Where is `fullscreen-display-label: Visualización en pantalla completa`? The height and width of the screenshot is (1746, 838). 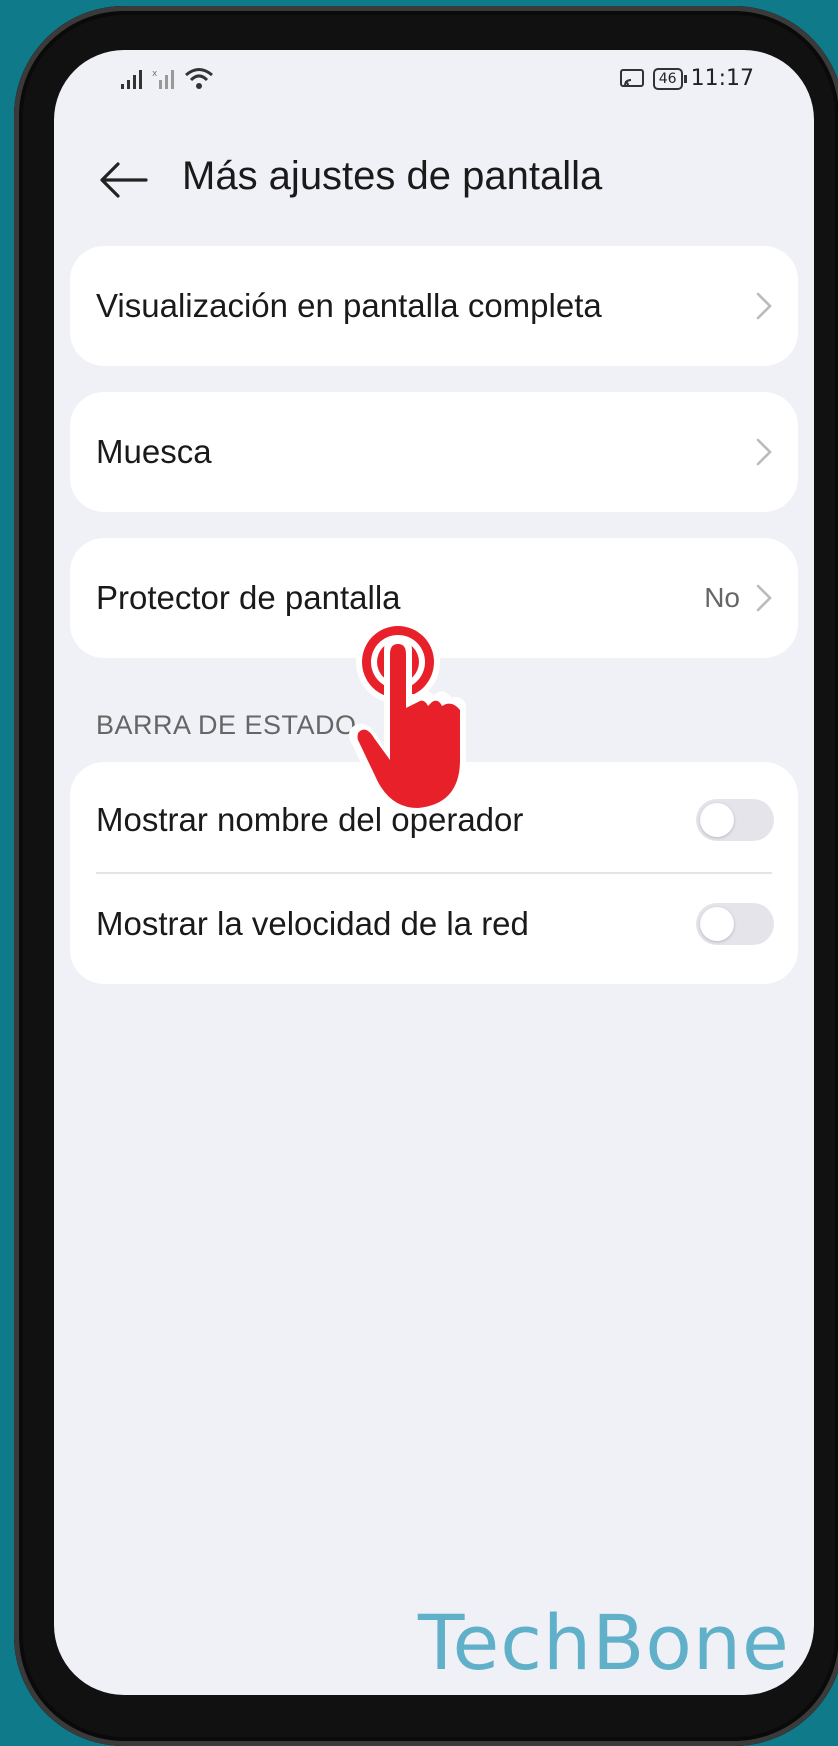 fullscreen-display-label: Visualización en pantalla completa is located at coordinates (349, 305).